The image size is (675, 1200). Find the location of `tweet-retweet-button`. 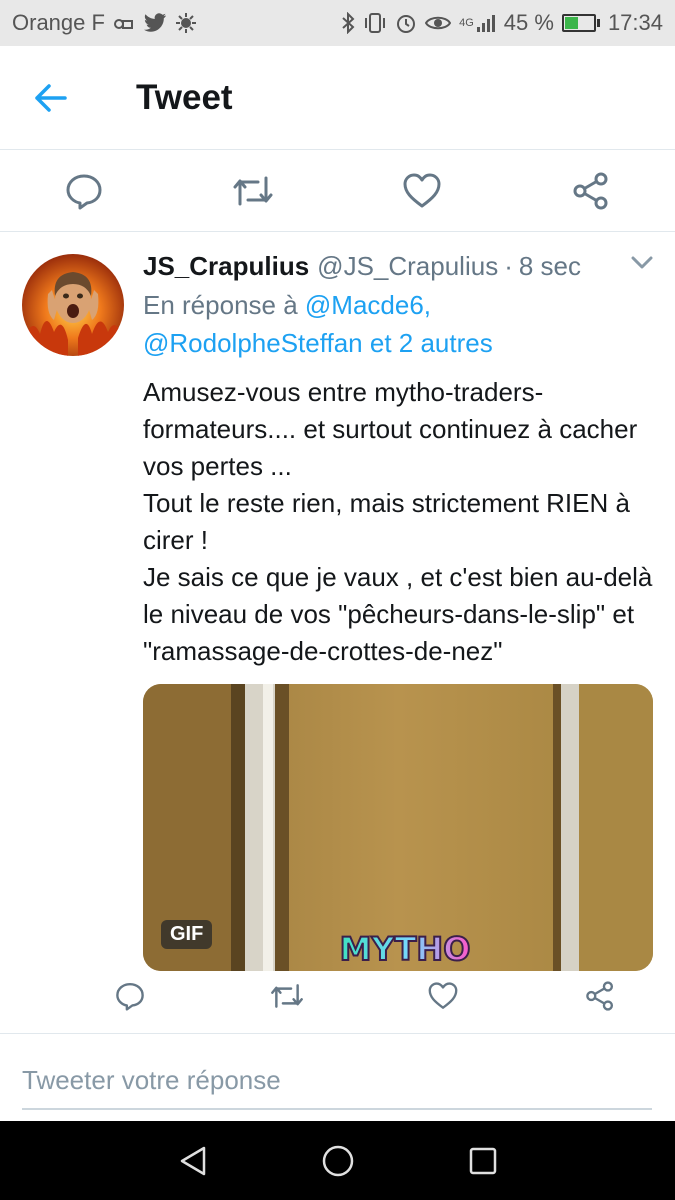

tweet-retweet-button is located at coordinates (287, 996).